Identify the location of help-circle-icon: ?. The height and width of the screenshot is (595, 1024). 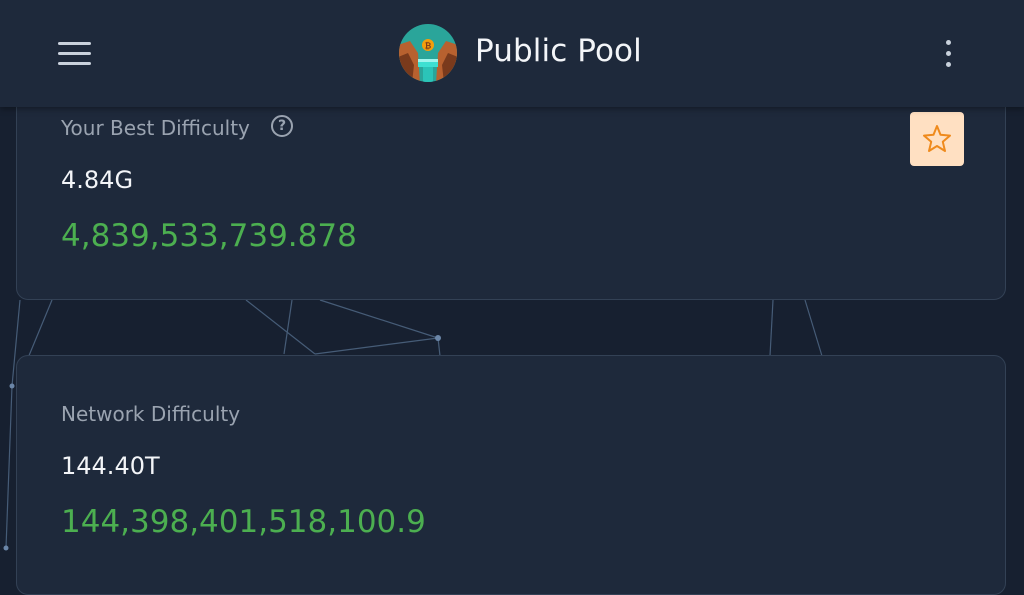
(282, 126).